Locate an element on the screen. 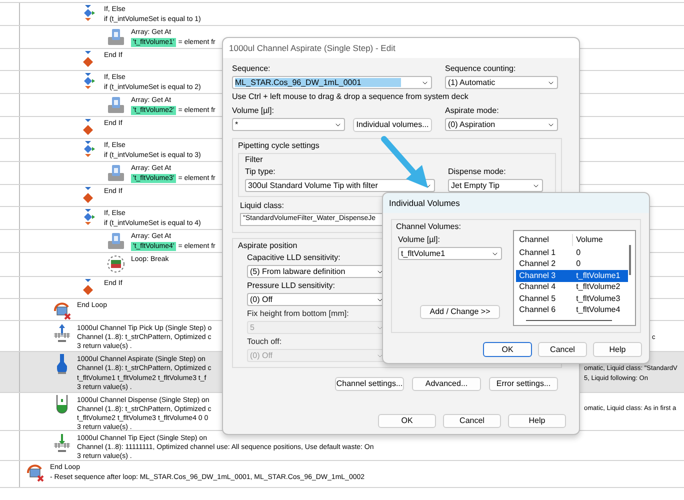 This screenshot has height=500, width=684. list-cell-text: t_fltVolume3 is located at coordinates (598, 298).